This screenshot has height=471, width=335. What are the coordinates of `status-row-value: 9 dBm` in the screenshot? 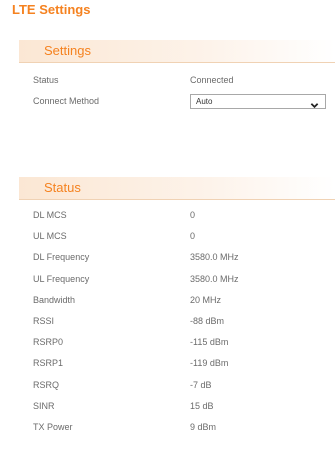 It's located at (203, 427).